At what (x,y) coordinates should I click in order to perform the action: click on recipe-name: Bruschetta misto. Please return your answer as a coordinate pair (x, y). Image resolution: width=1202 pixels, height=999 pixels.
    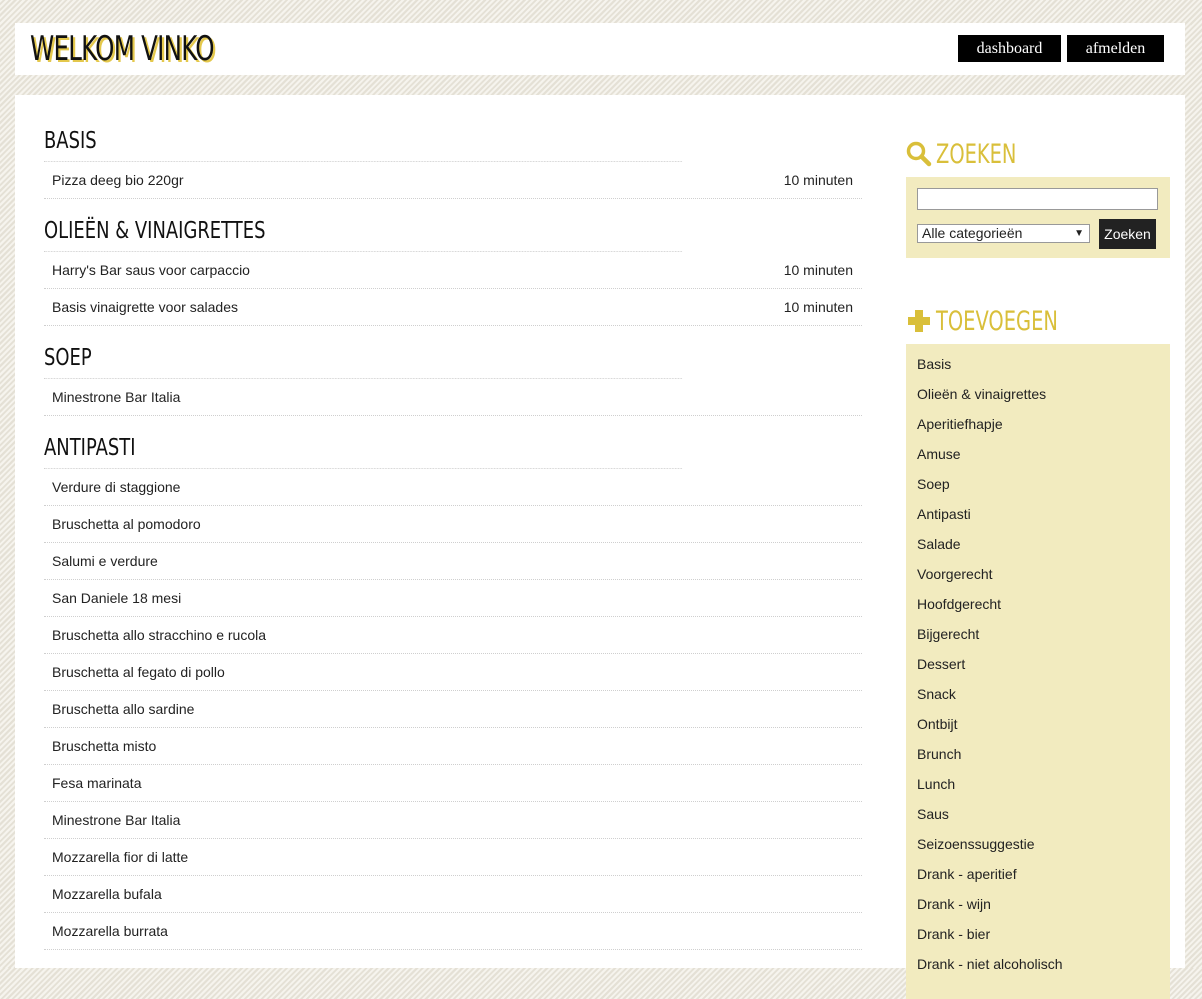
    Looking at the image, I should click on (104, 746).